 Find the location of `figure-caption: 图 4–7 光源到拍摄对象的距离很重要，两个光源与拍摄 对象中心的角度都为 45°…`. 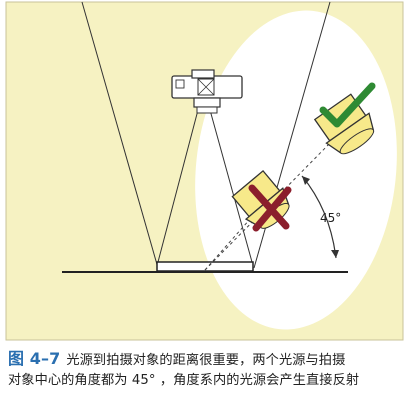

figure-caption: 图 4–7 光源到拍摄对象的距离很重要，两个光源与拍摄 对象中心的角度都为 45°… is located at coordinates (207, 370).